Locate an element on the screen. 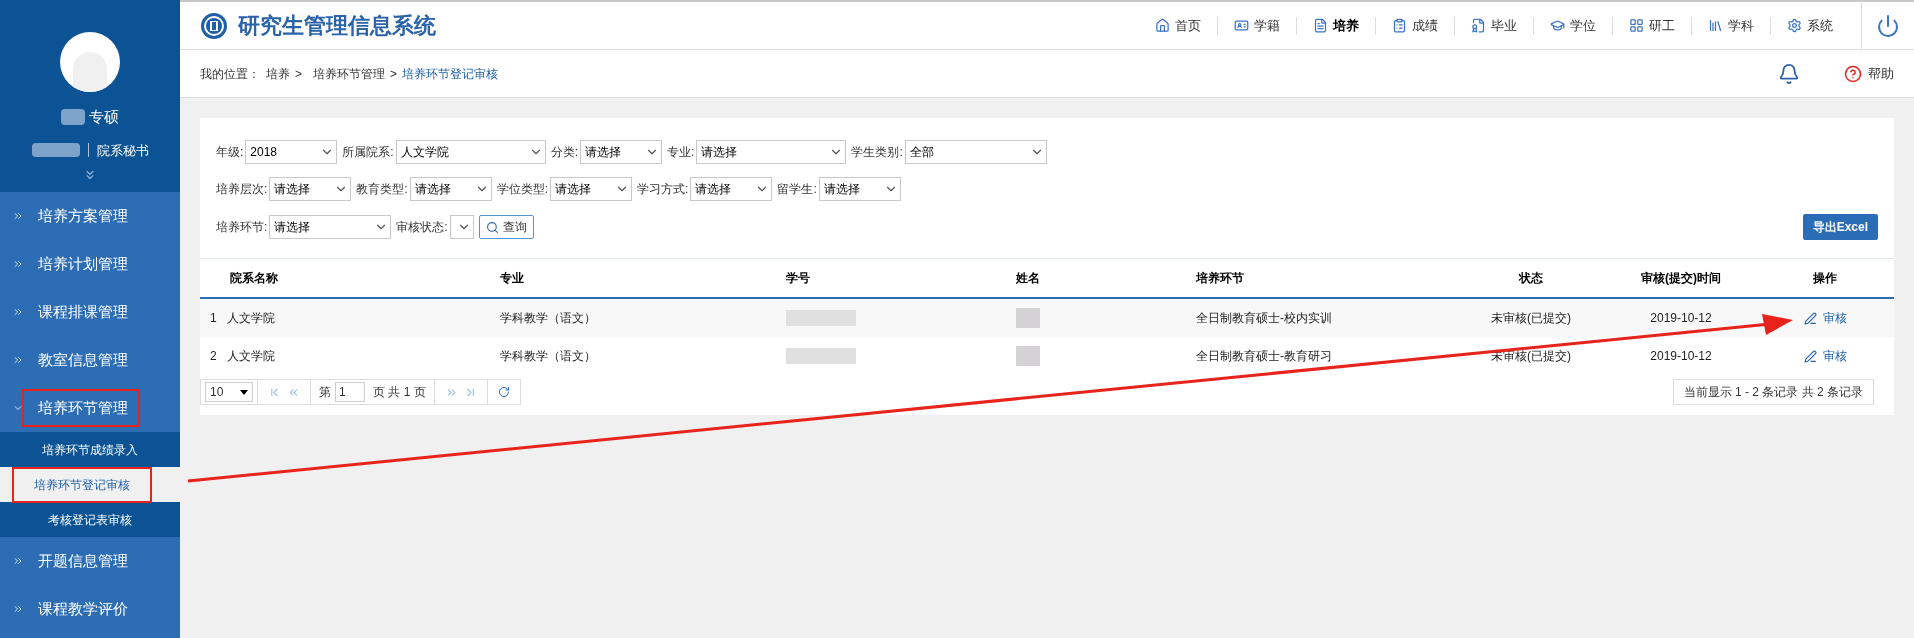 The height and width of the screenshot is (638, 1914). table-cell-text: 2019-10-12 is located at coordinates (1681, 318).